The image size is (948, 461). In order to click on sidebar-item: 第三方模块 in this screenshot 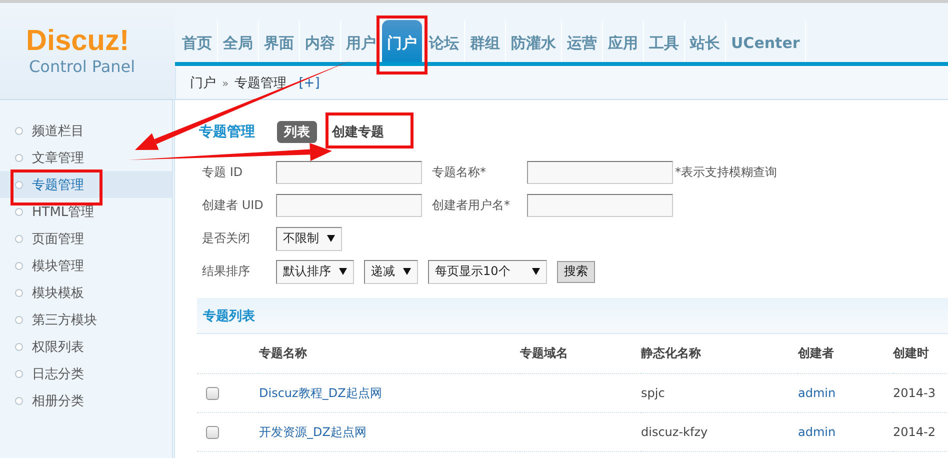, I will do `click(86, 319)`.